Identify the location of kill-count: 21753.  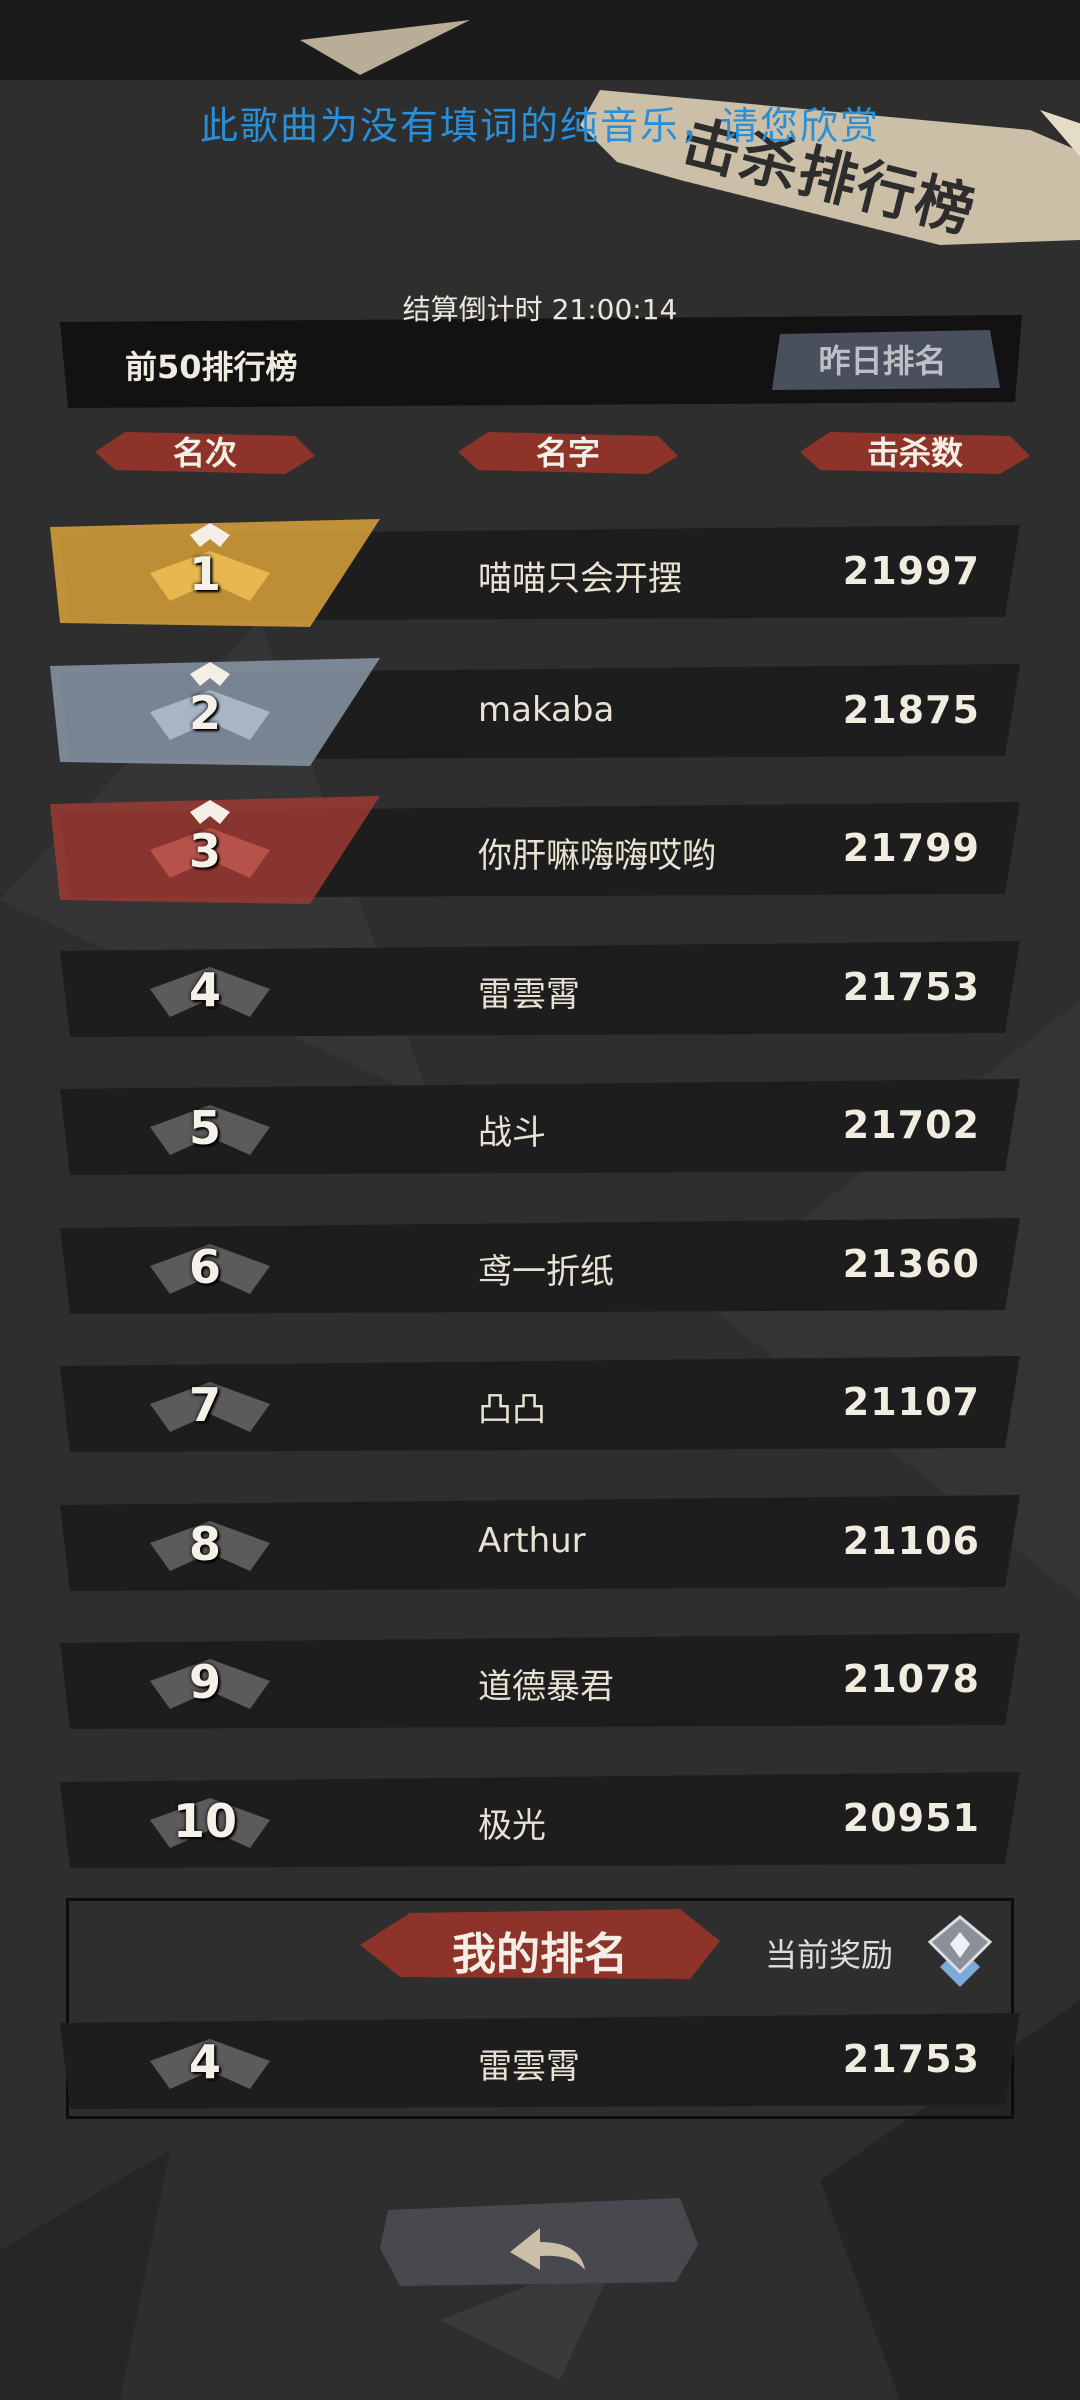
(911, 986).